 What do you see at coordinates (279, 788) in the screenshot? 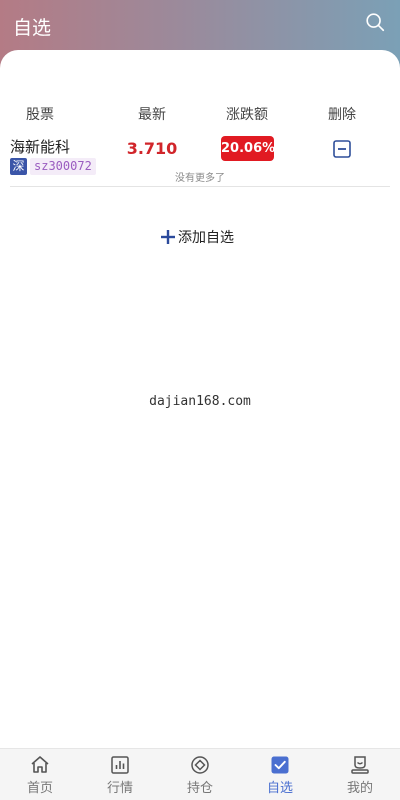
I see `tab-label: 自选` at bounding box center [279, 788].